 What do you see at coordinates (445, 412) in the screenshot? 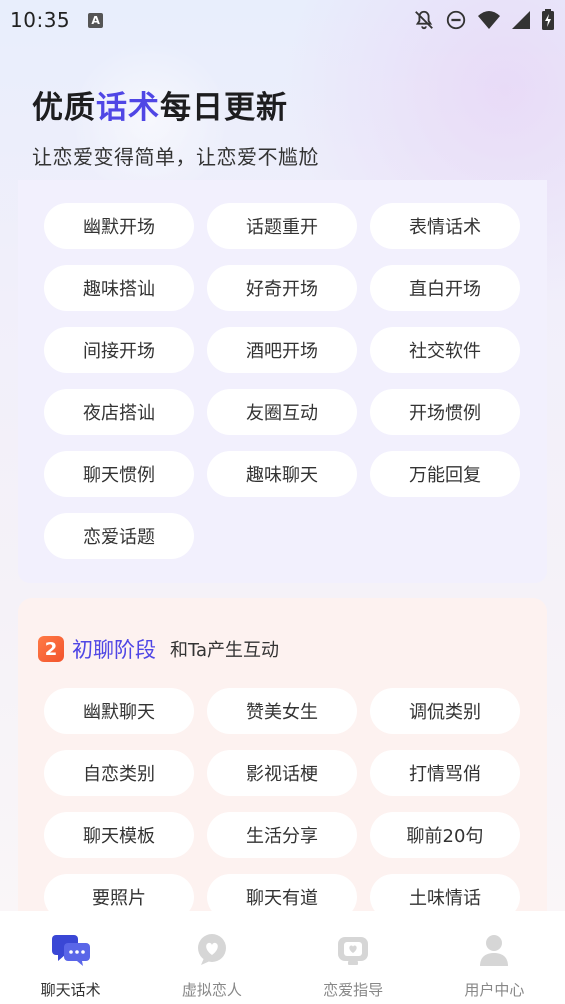
I see `topic-chip: 开场惯例` at bounding box center [445, 412].